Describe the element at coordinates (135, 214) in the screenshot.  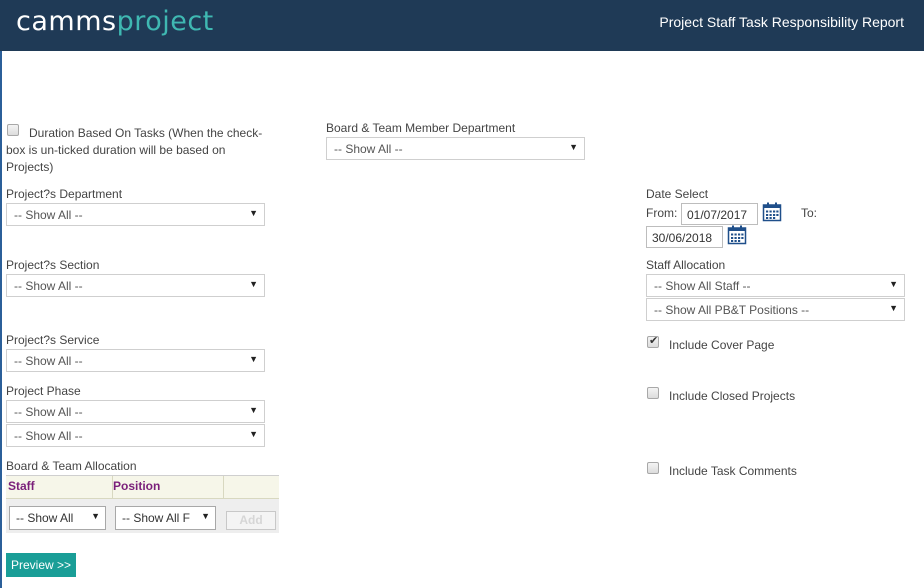
I see `projects-department-select: -- Show All -- ▼` at that location.